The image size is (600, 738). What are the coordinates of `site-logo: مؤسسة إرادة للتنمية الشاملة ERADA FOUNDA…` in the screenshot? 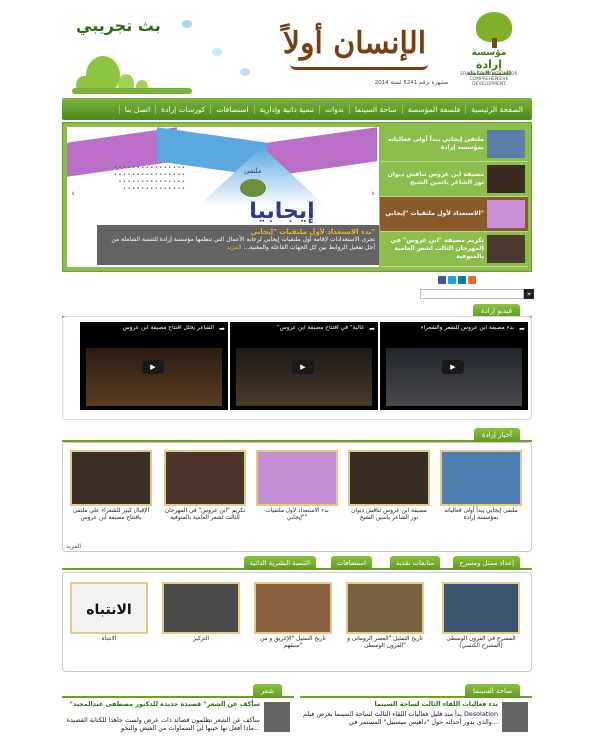 It's located at (491, 48).